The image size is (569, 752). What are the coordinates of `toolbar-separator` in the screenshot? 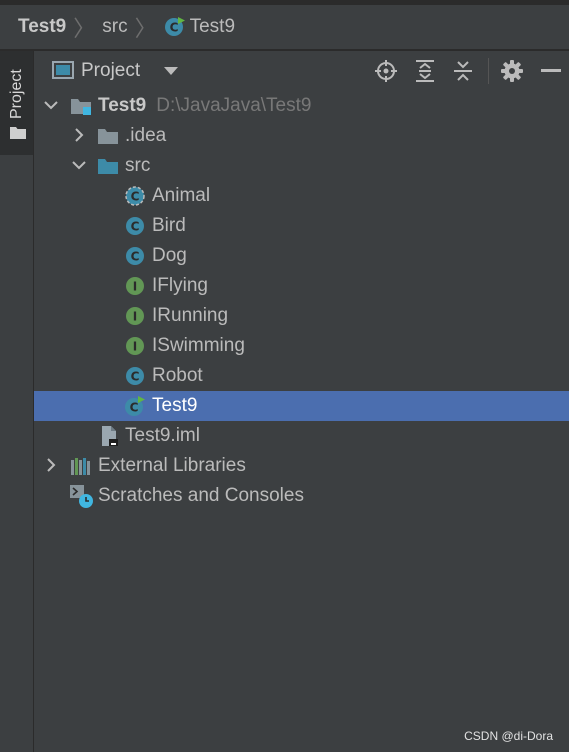 It's located at (488, 71).